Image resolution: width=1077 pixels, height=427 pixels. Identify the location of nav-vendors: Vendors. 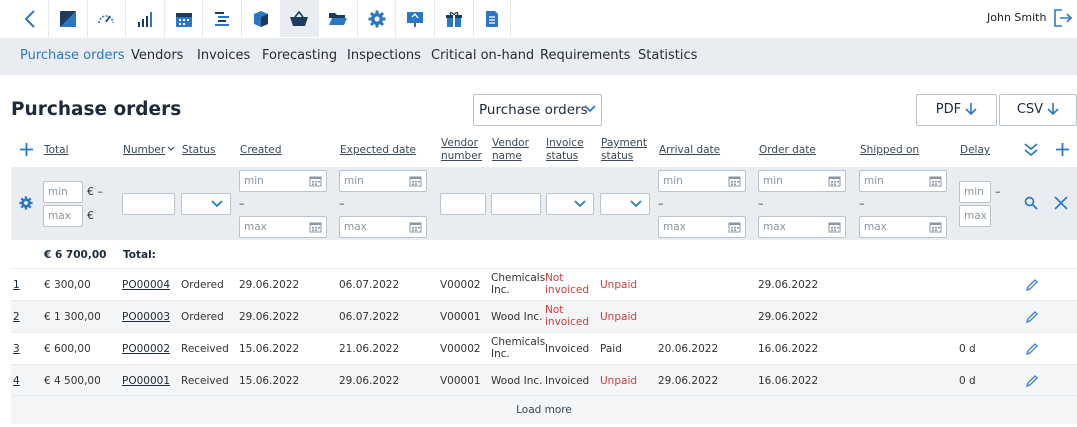
(157, 55).